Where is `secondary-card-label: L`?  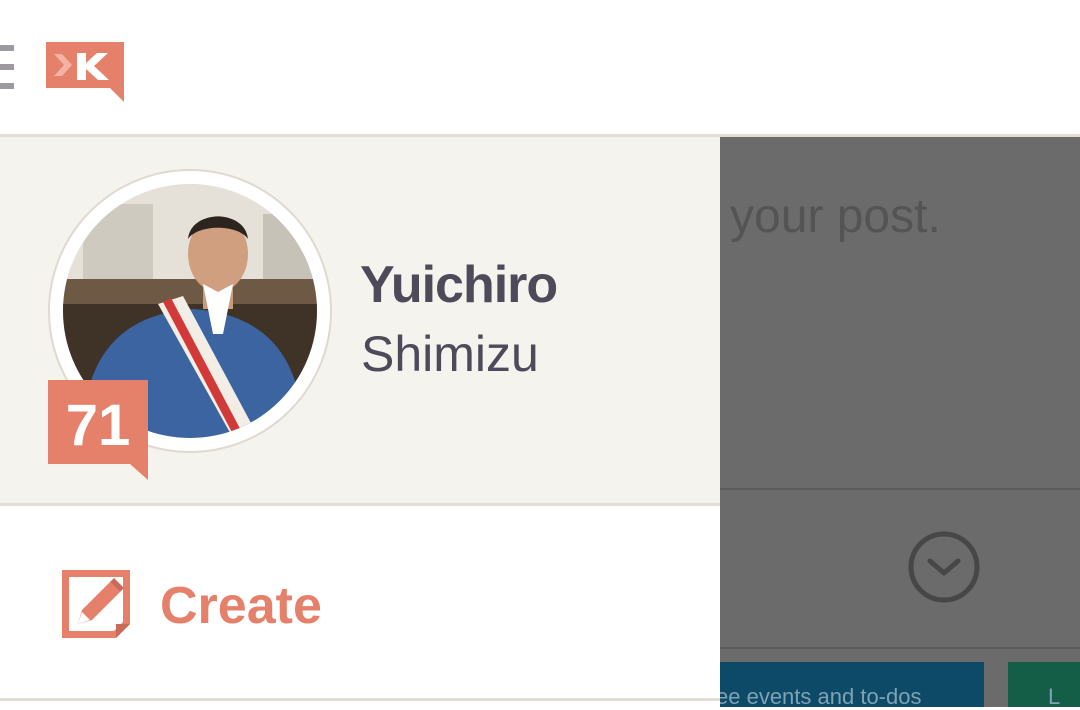
secondary-card-label: L is located at coordinates (1054, 695).